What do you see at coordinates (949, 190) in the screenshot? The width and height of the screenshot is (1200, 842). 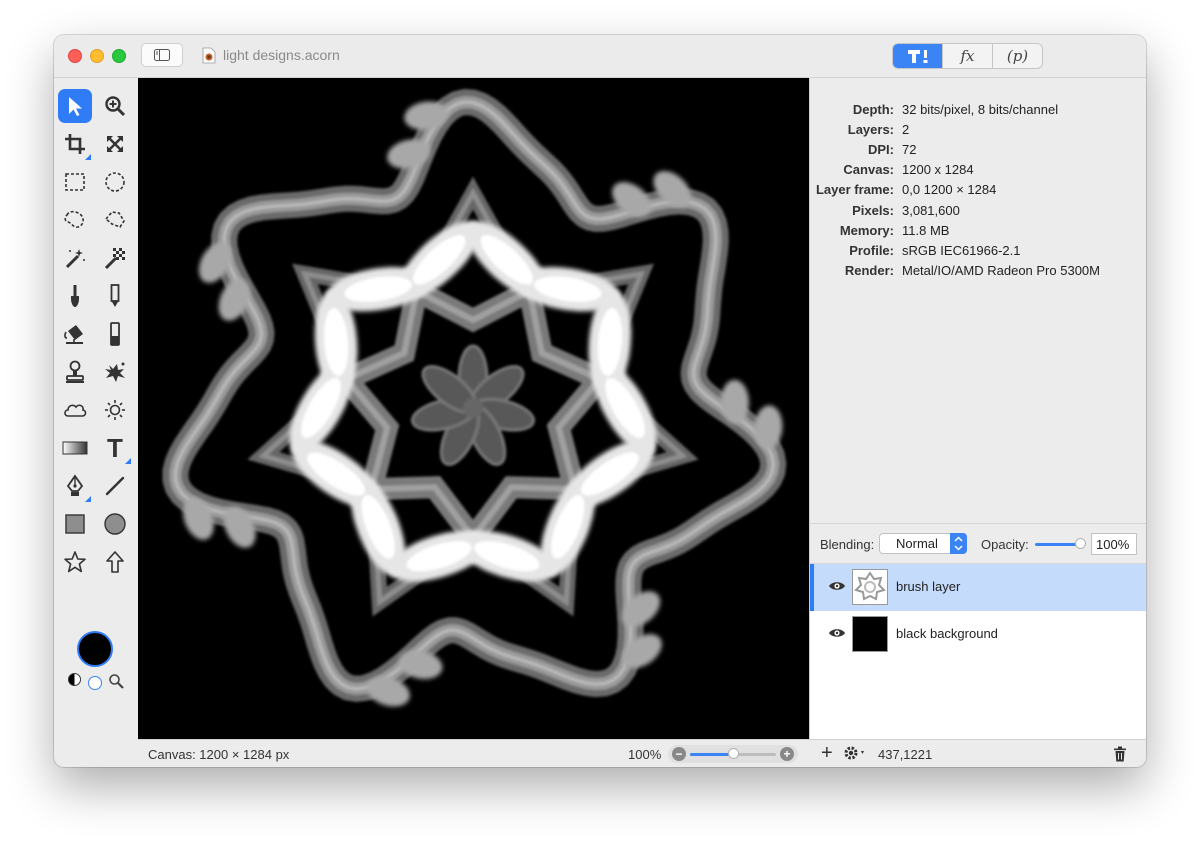 I see `info-value: 0,0 1200 × 1284` at bounding box center [949, 190].